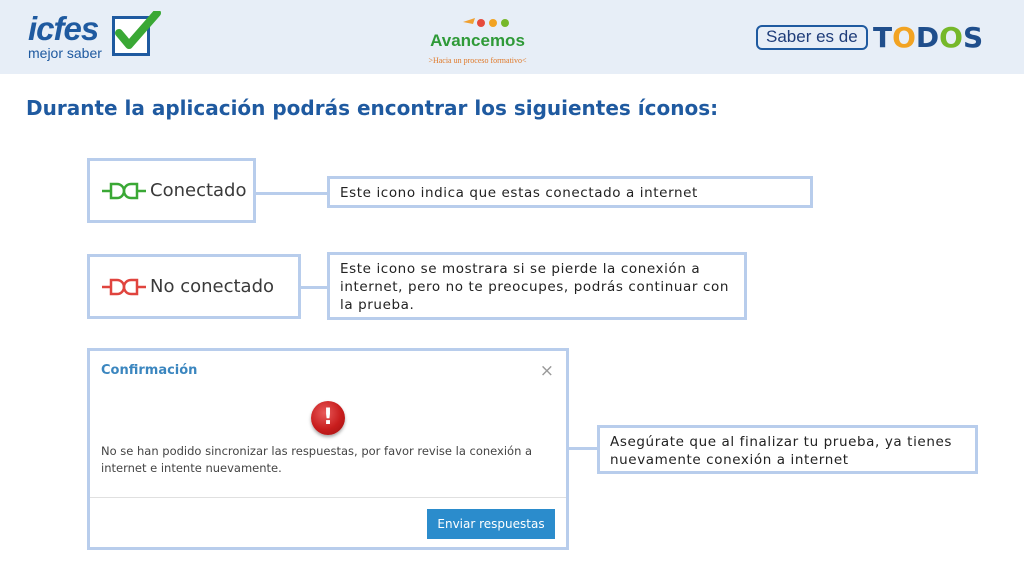 Image resolution: width=1024 pixels, height=576 pixels. What do you see at coordinates (212, 286) in the screenshot?
I see `disconnected-label: No conectado` at bounding box center [212, 286].